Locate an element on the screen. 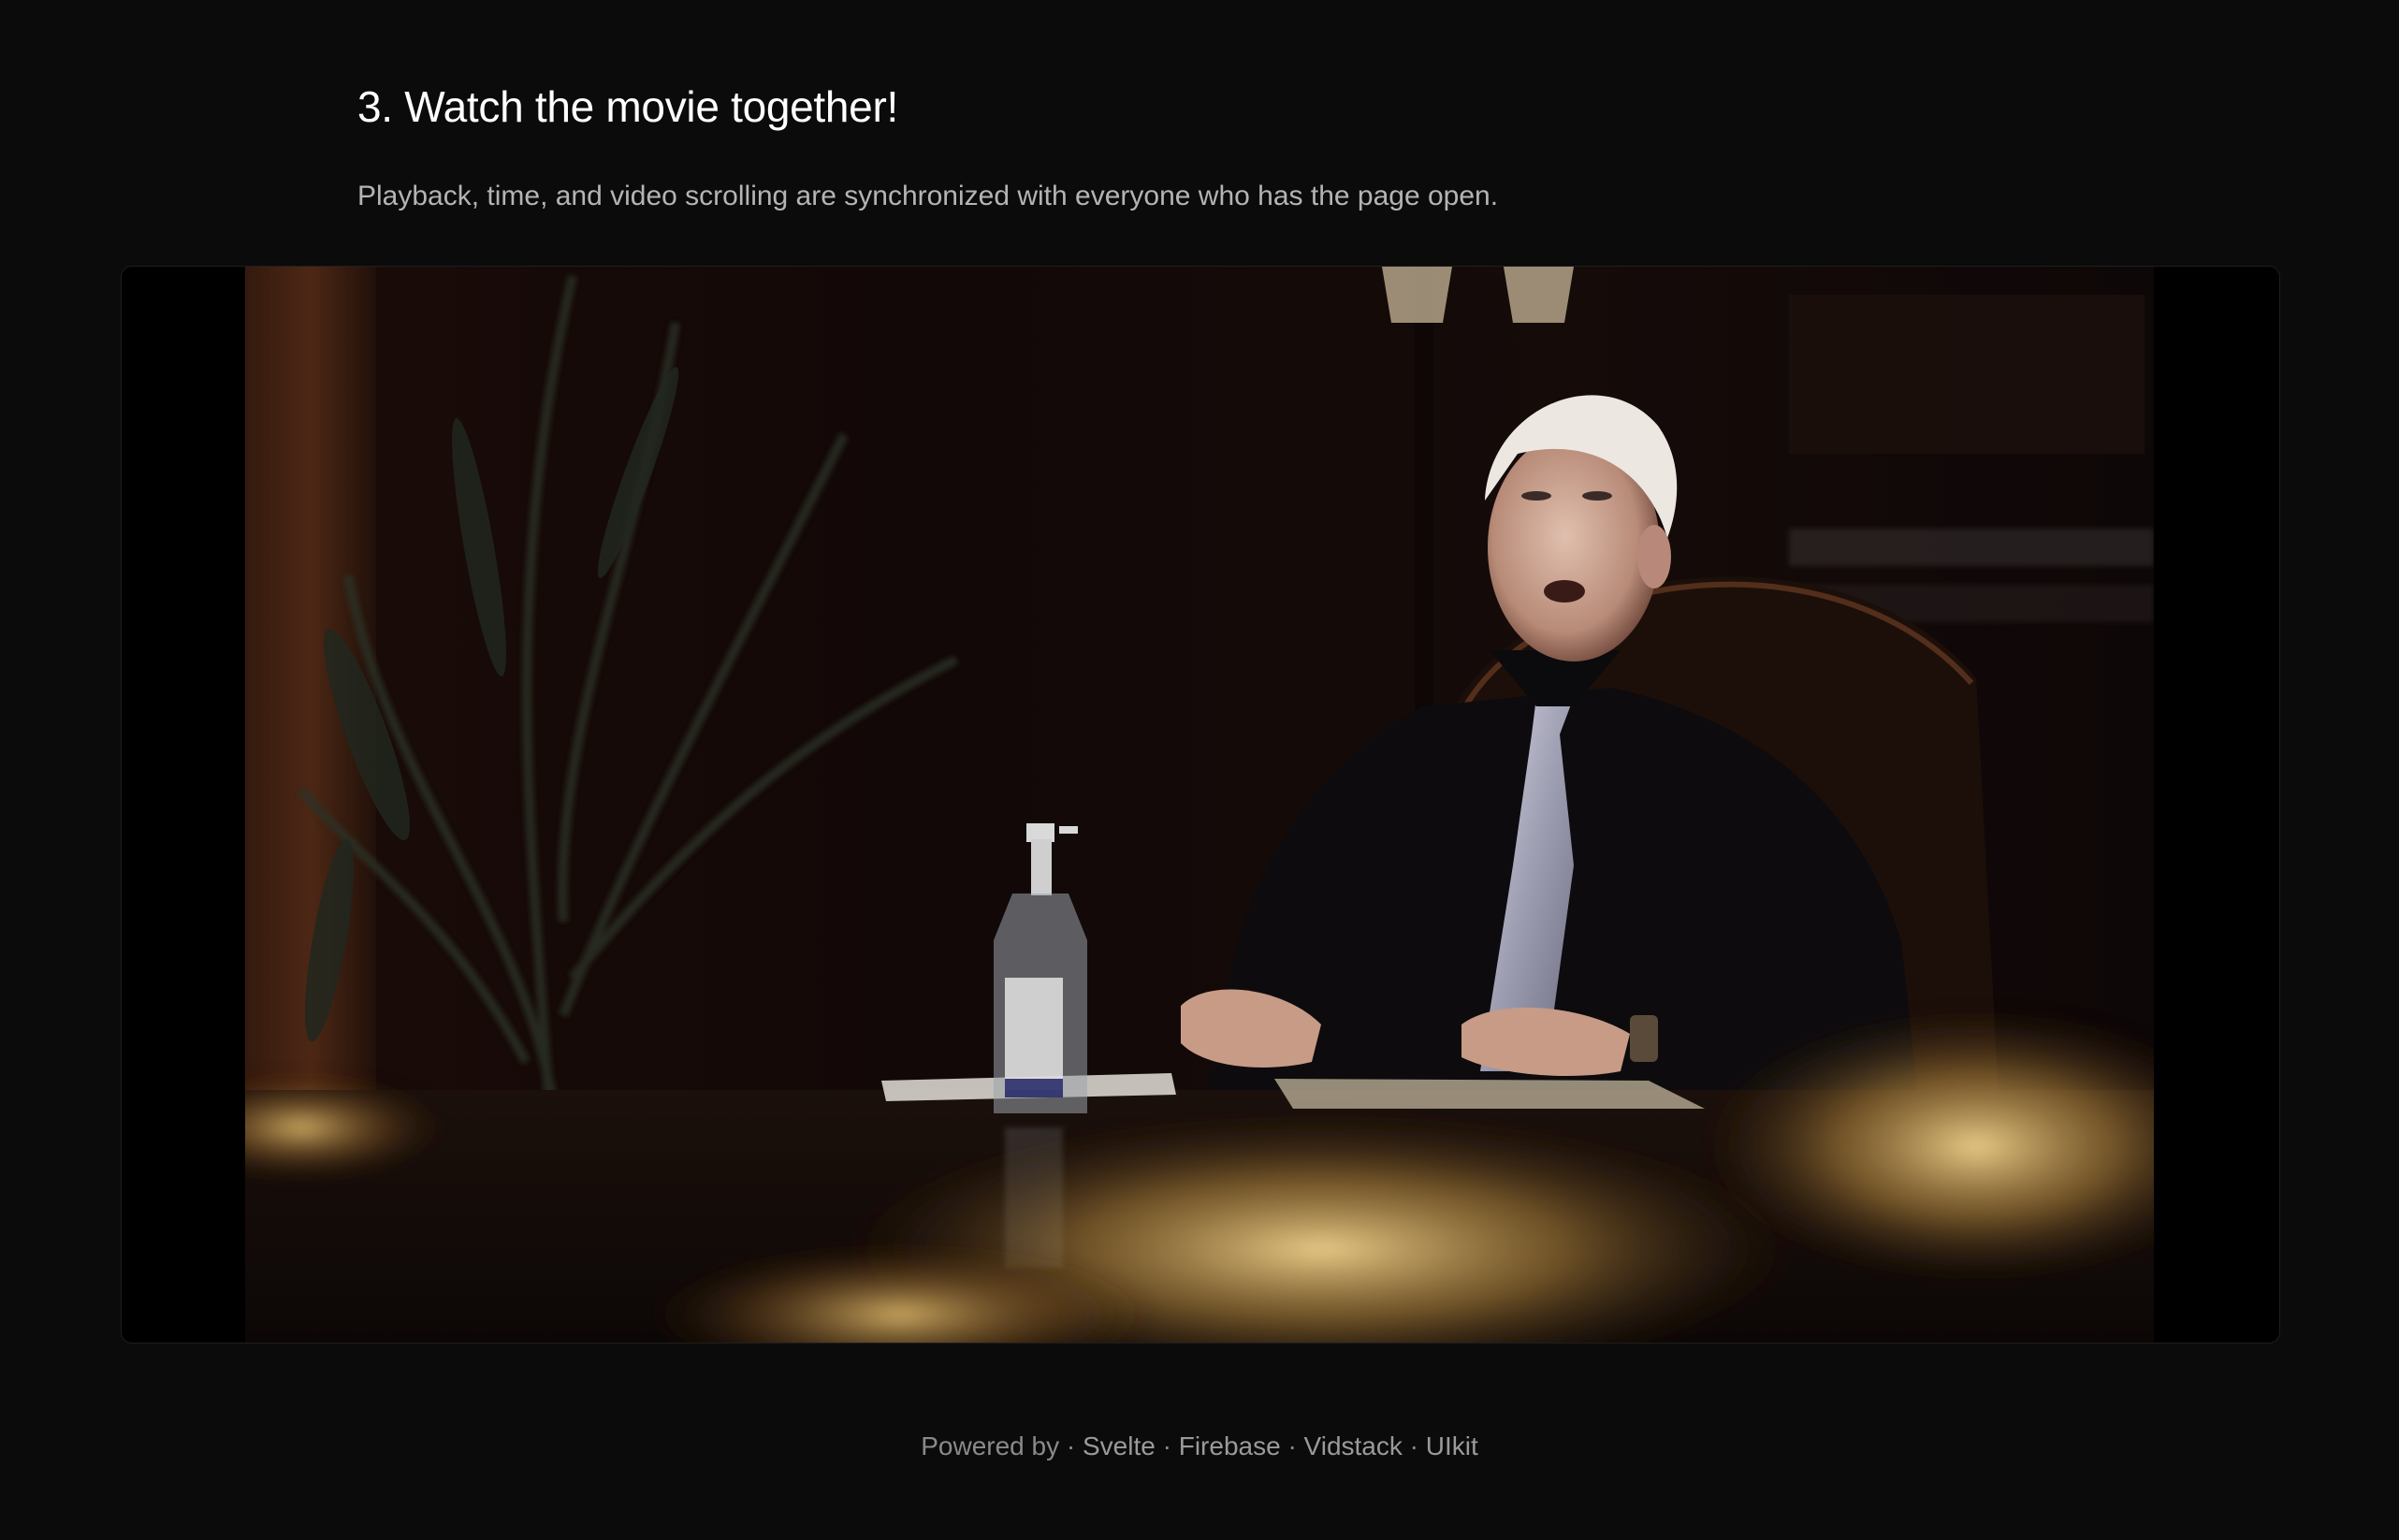 This screenshot has height=1540, width=2399. footer-link-vidstack: Vidstack is located at coordinates (1353, 1445).